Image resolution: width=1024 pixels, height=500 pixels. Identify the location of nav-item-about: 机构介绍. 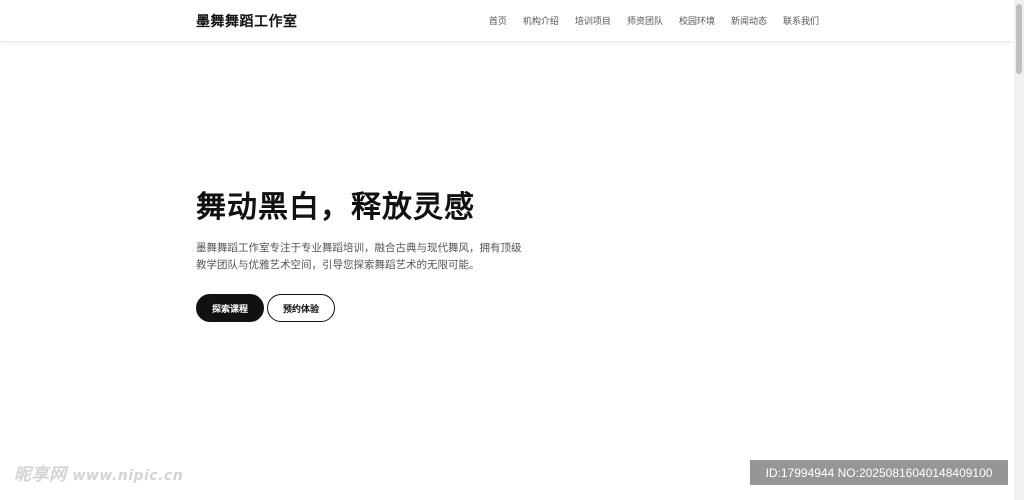
(541, 20).